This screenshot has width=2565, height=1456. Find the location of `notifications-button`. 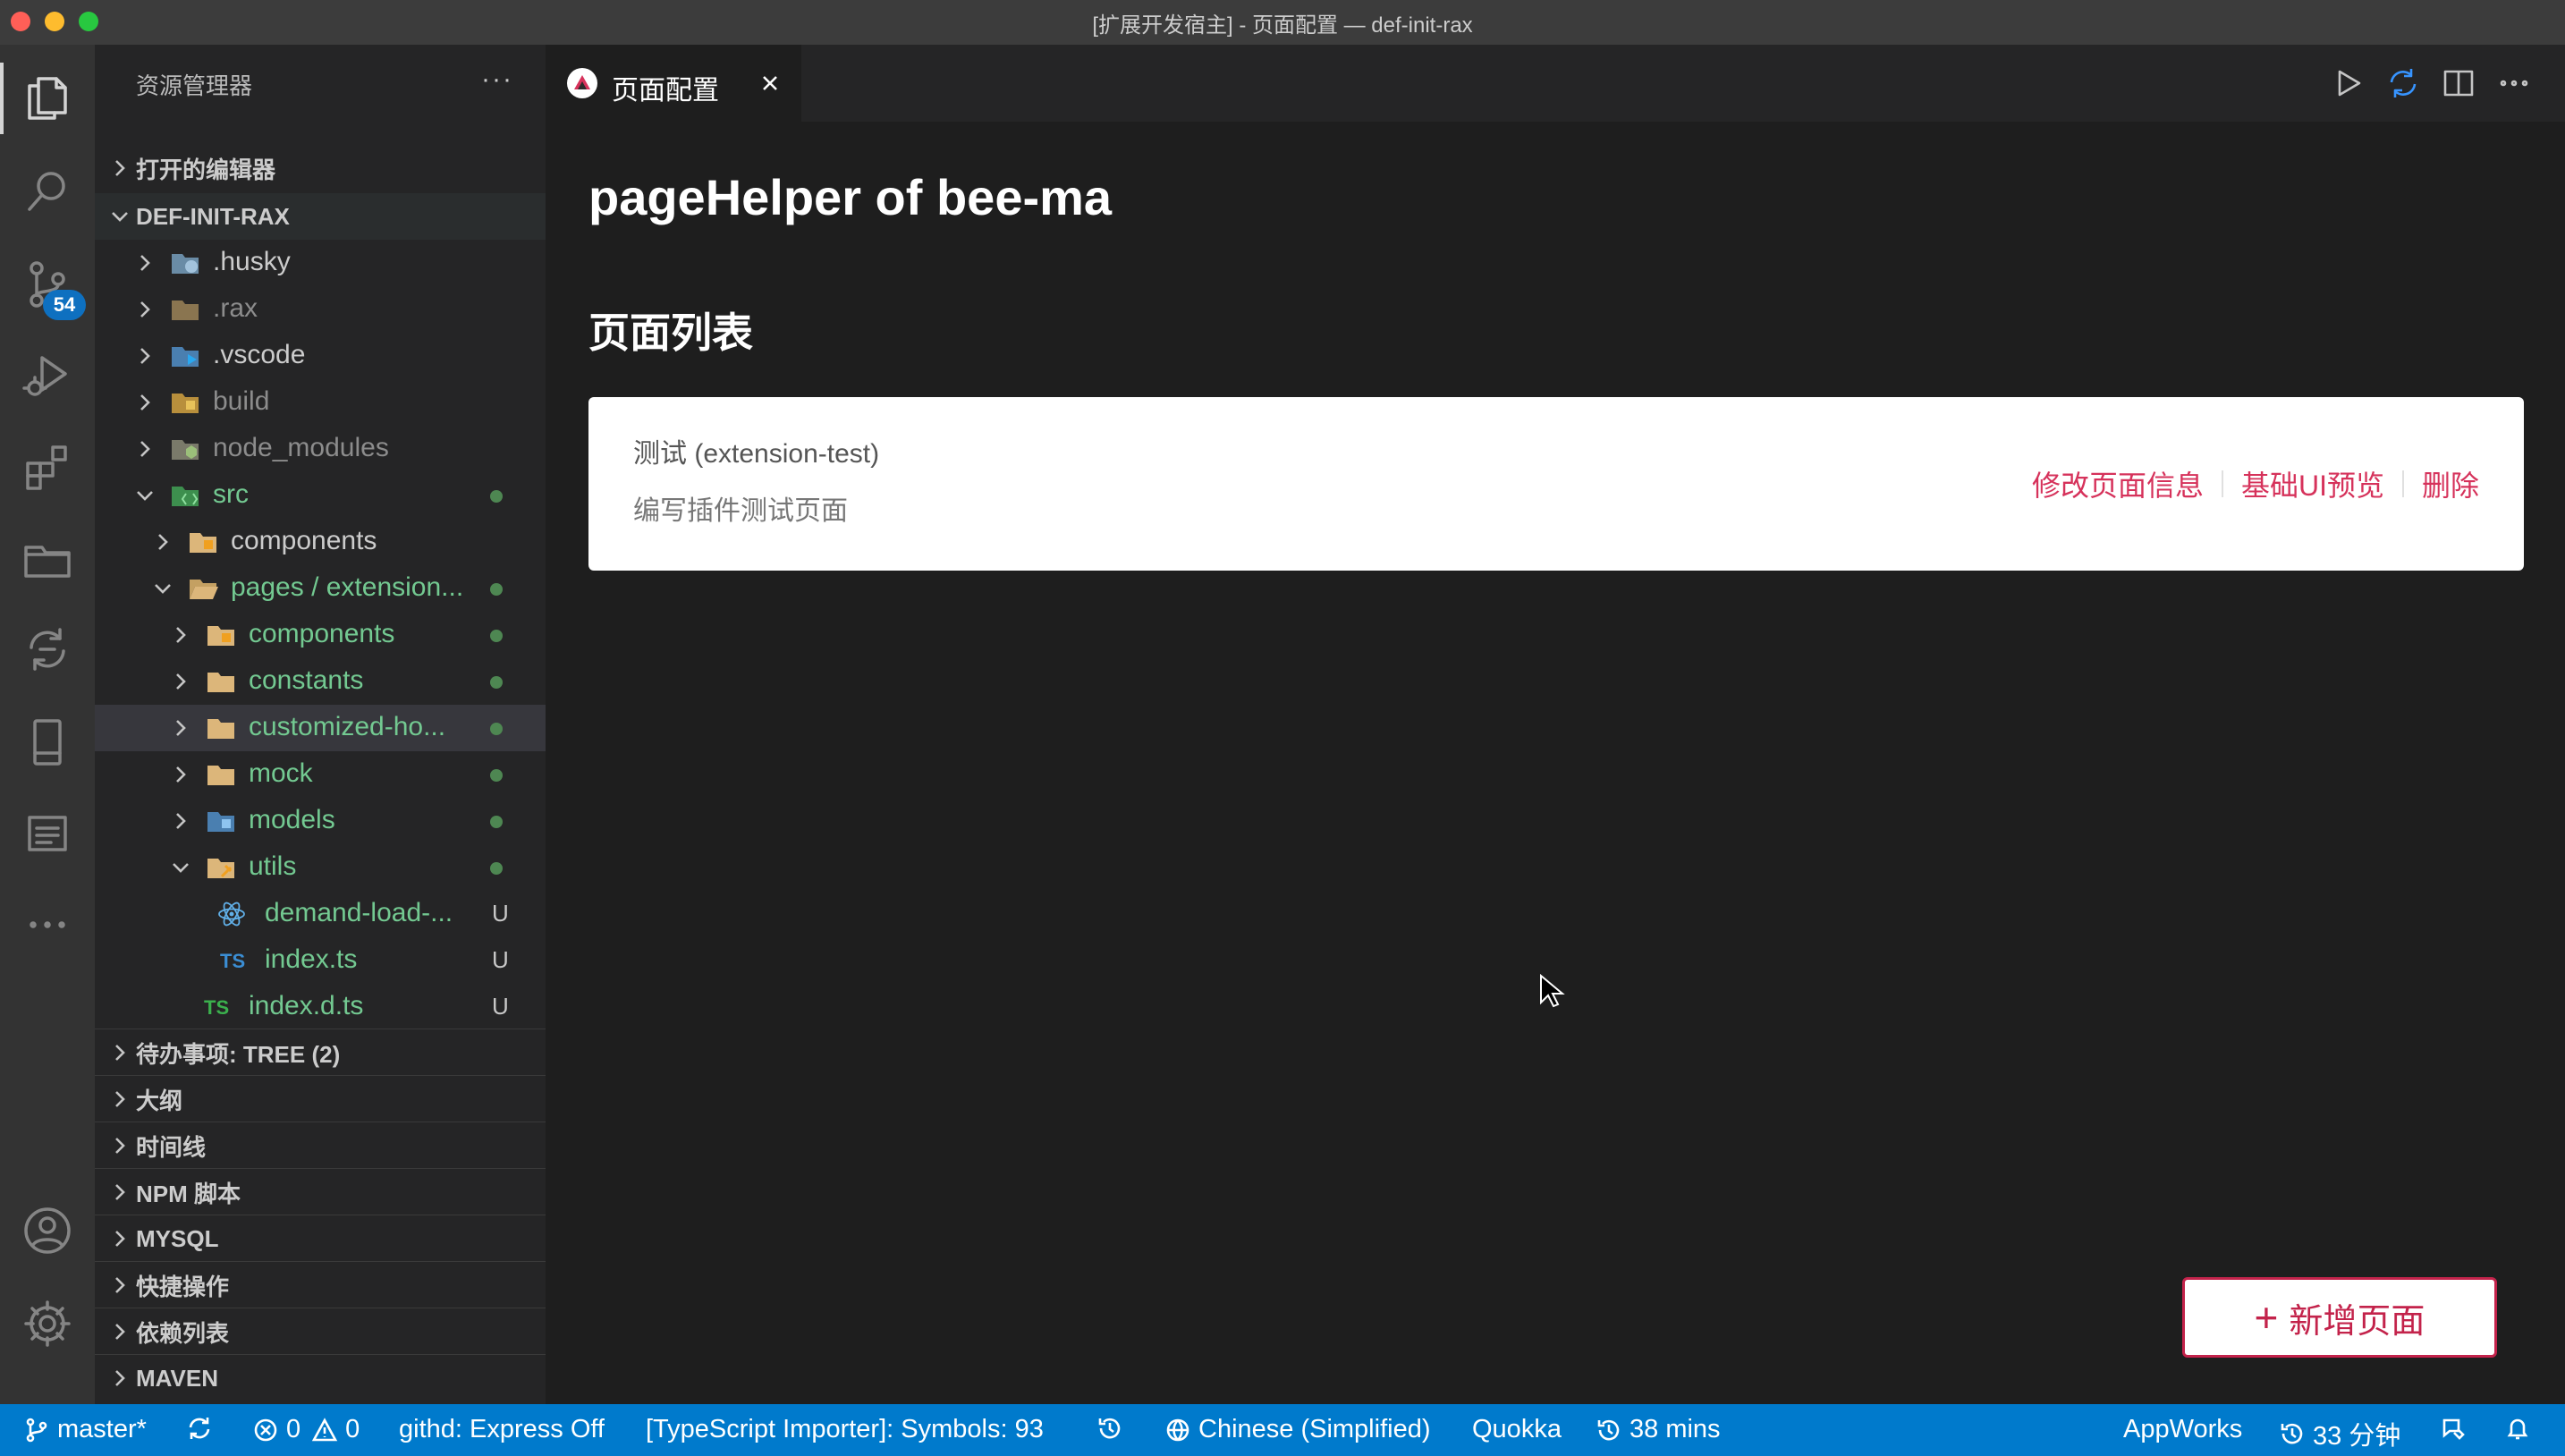

notifications-button is located at coordinates (2521, 1428).